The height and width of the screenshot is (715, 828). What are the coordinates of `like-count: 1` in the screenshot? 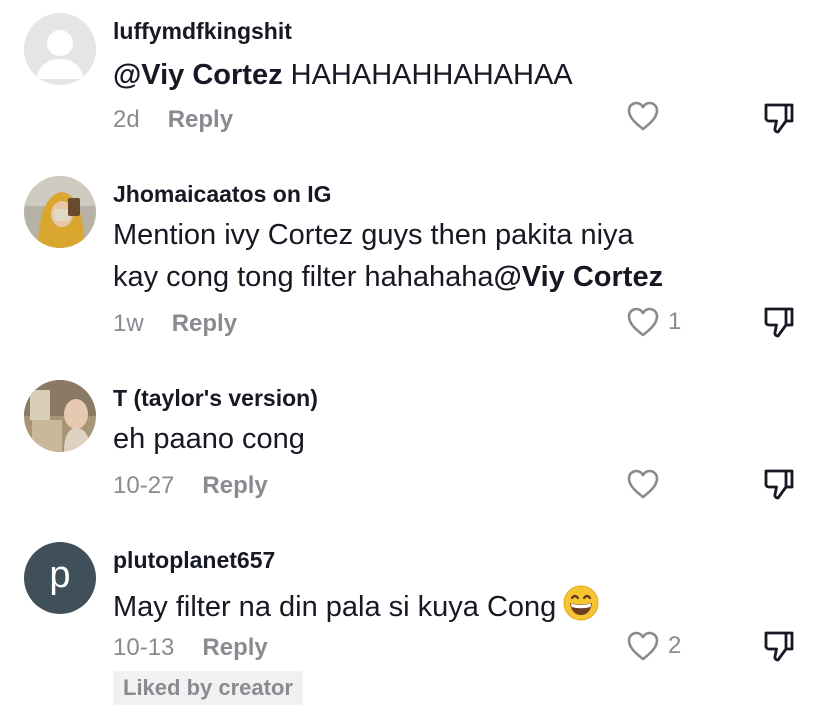 It's located at (675, 321).